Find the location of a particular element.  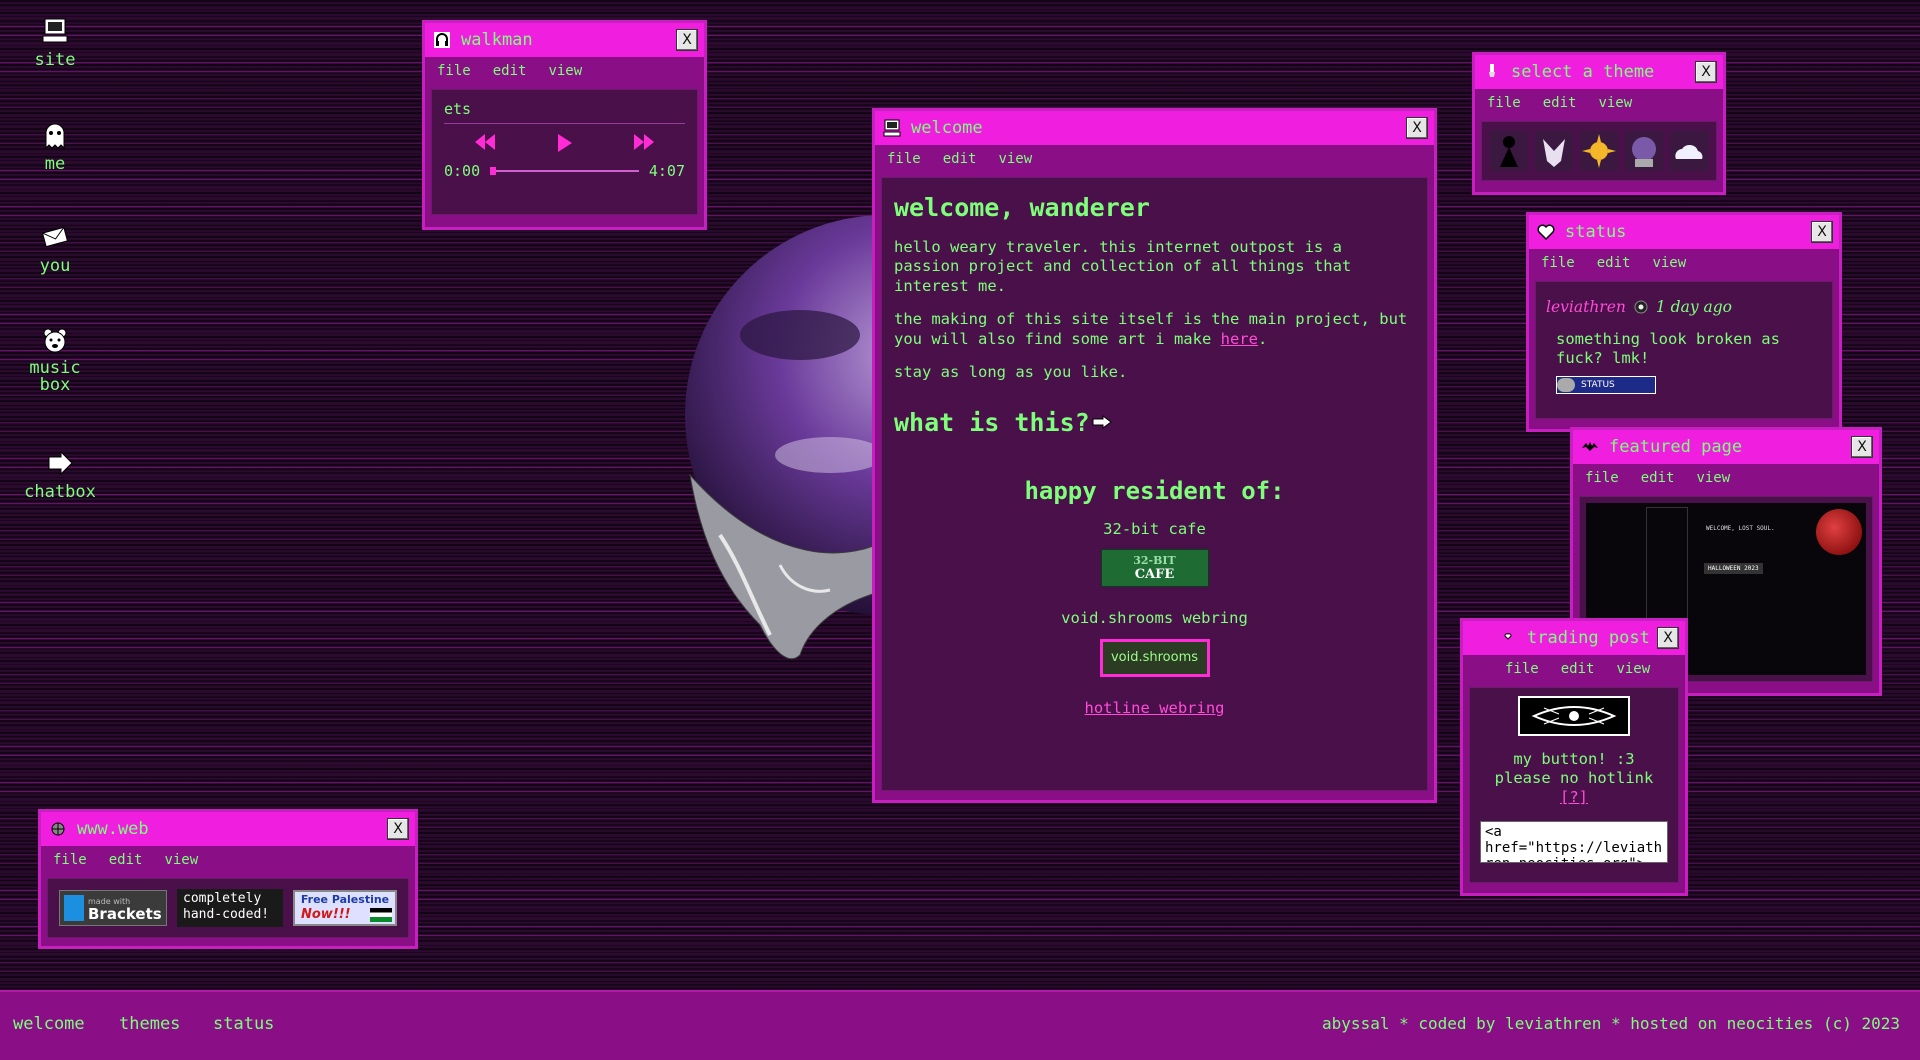

taskbar-themes: themes is located at coordinates (149, 1024).